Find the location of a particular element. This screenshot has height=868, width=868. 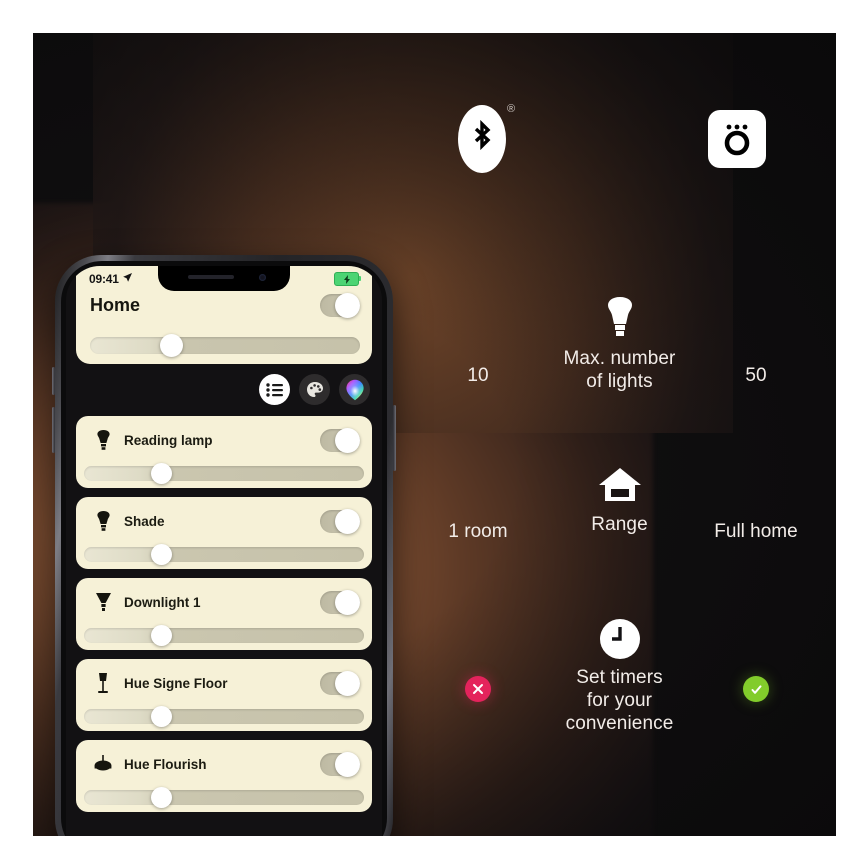

light-row-header: Reading lamp is located at coordinates (225, 440).